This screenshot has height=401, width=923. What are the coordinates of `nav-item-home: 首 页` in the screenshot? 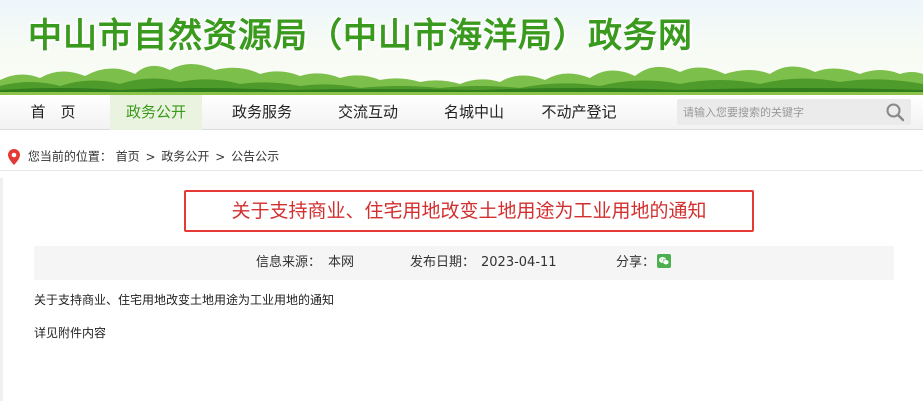 It's located at (53, 112).